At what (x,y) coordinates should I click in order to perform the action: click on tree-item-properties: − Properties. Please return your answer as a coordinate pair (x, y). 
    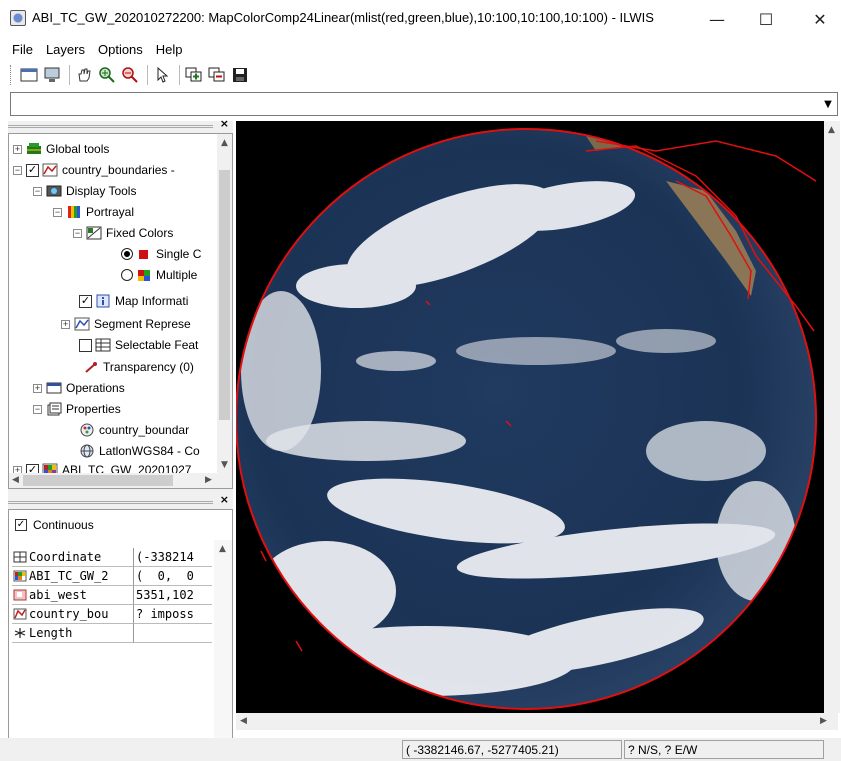
    Looking at the image, I should click on (77, 409).